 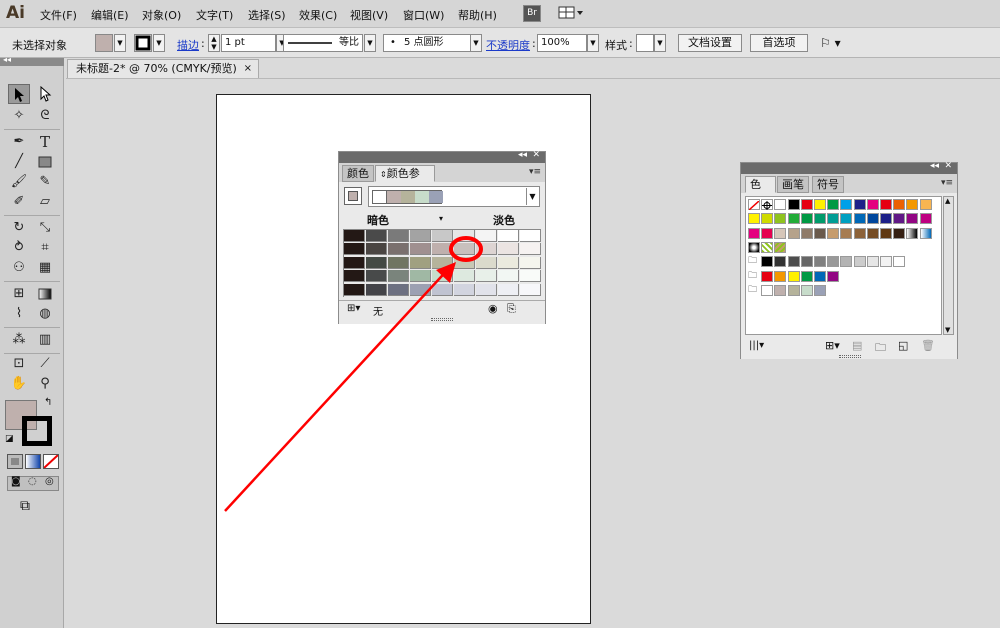 I want to click on annotation-arrow-line, so click(x=338, y=388).